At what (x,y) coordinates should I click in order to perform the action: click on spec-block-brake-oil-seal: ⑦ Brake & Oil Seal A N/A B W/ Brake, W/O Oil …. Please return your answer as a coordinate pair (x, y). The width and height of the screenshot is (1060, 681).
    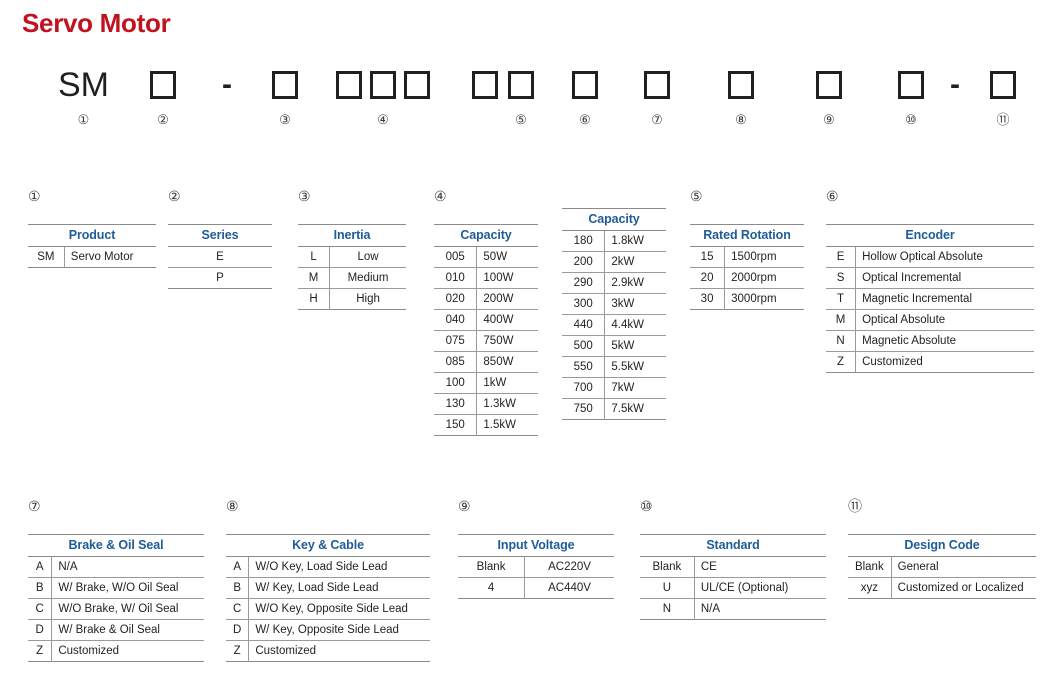
    Looking at the image, I should click on (116, 580).